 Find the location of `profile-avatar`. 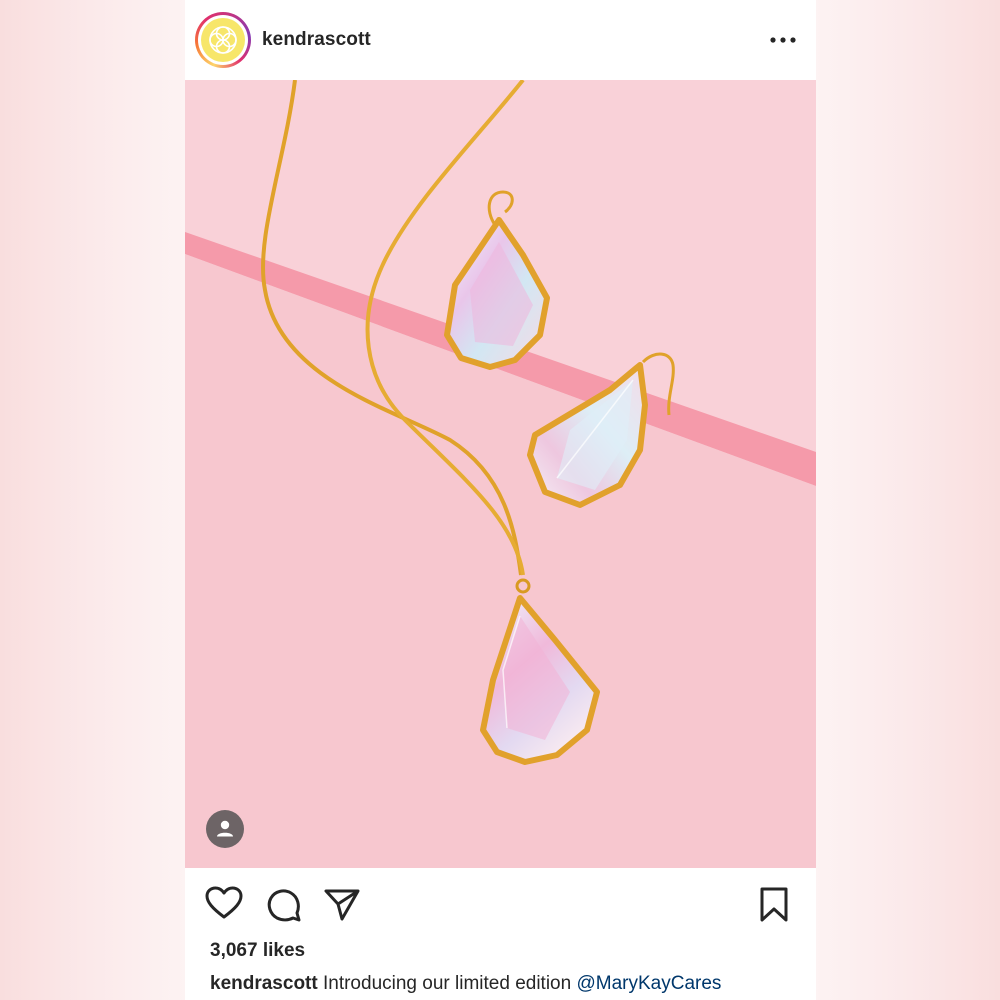

profile-avatar is located at coordinates (223, 40).